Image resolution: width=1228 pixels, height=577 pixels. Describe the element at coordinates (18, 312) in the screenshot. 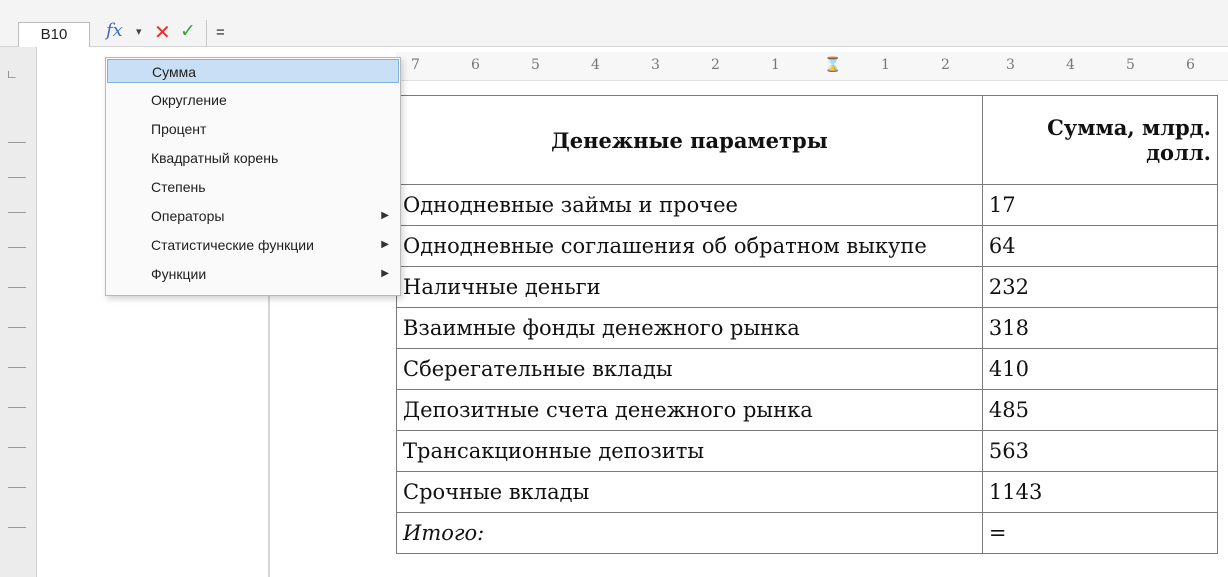

I see `vertical-ruler: ∟` at that location.